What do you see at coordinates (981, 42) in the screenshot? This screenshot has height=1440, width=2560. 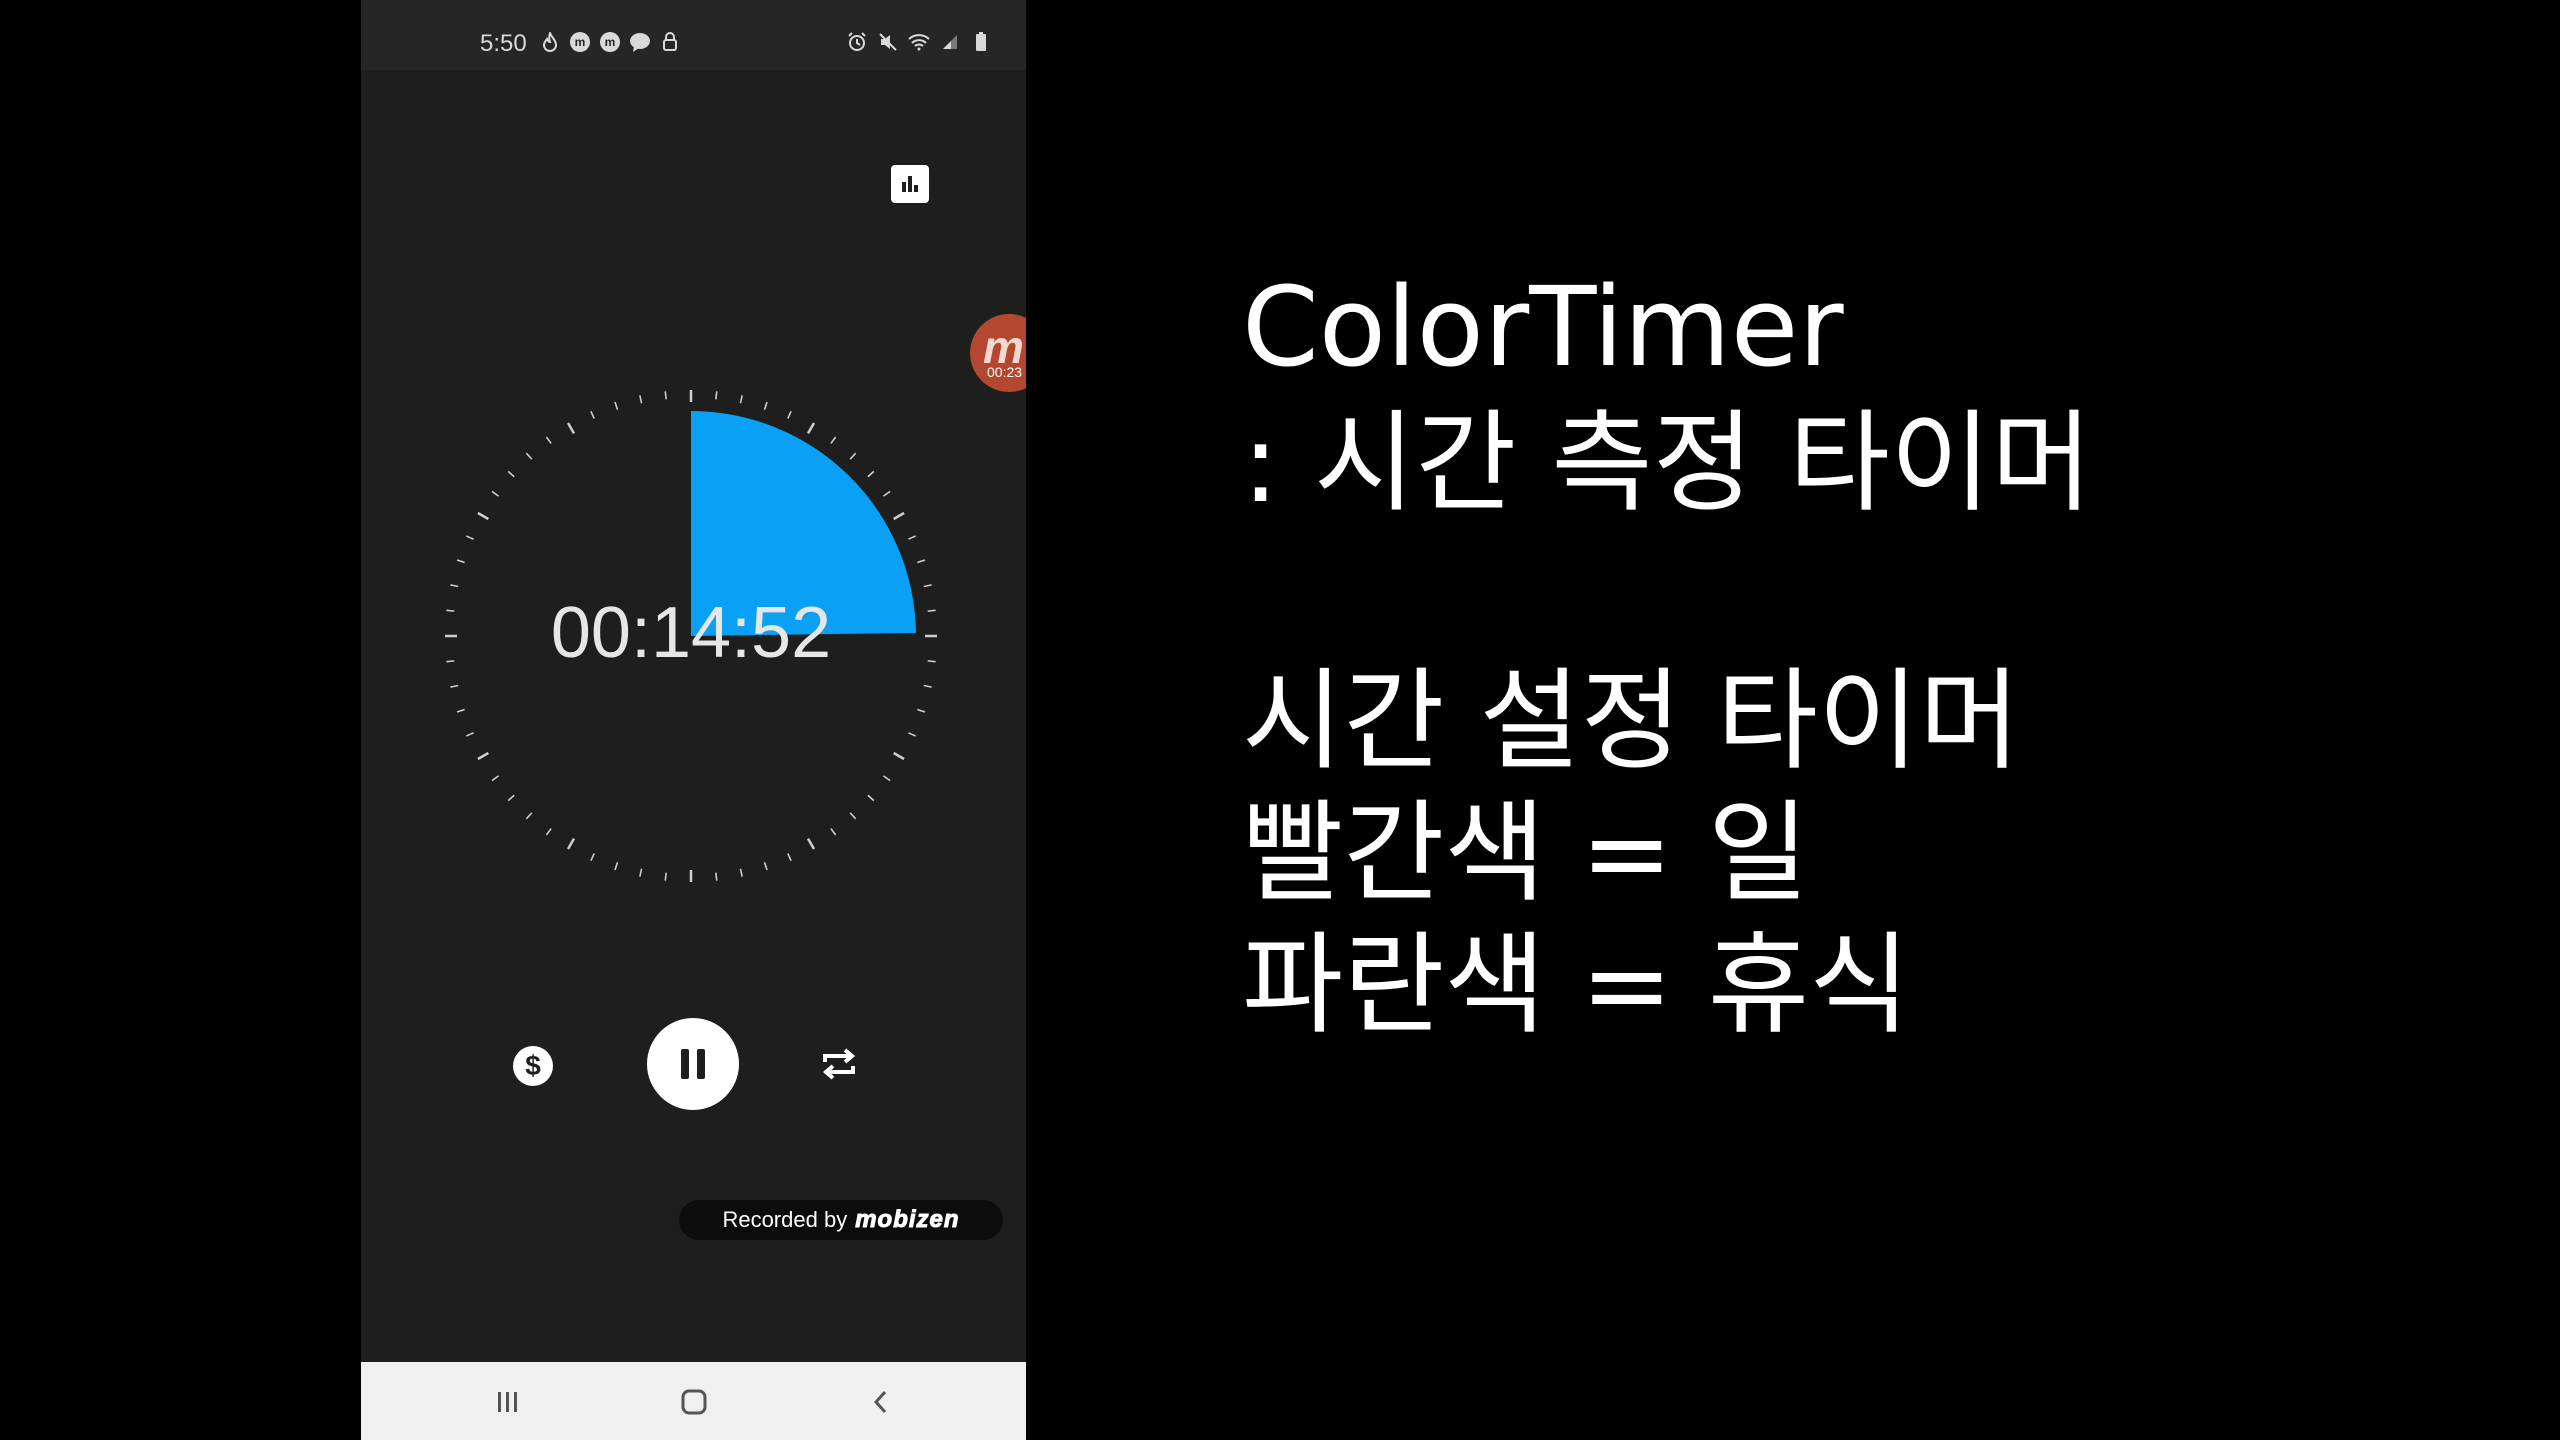 I see `battery-icon` at bounding box center [981, 42].